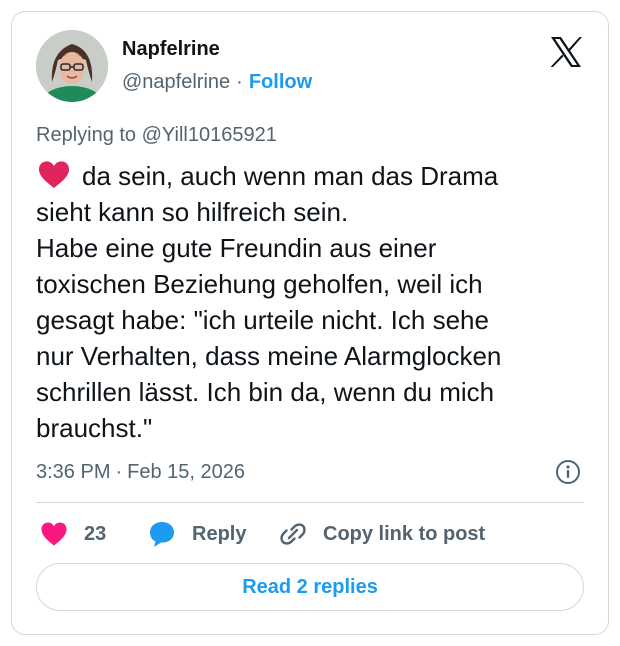 The width and height of the screenshot is (620, 646). I want to click on action-bar: 23 Reply Copy link to post, so click(310, 534).